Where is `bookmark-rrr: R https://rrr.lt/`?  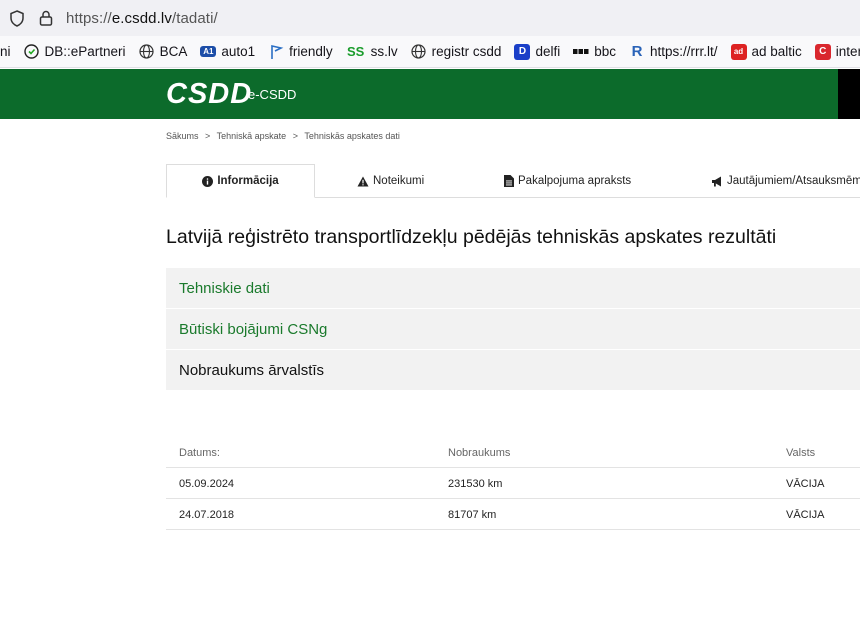 bookmark-rrr: R https://rrr.lt/ is located at coordinates (673, 51).